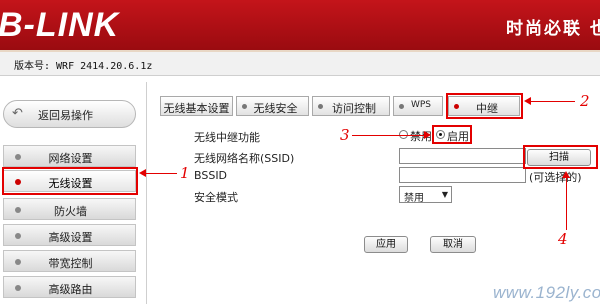 The image size is (600, 304). Describe the element at coordinates (65, 115) in the screenshot. I see `back-button-label: 返回易操作` at that location.